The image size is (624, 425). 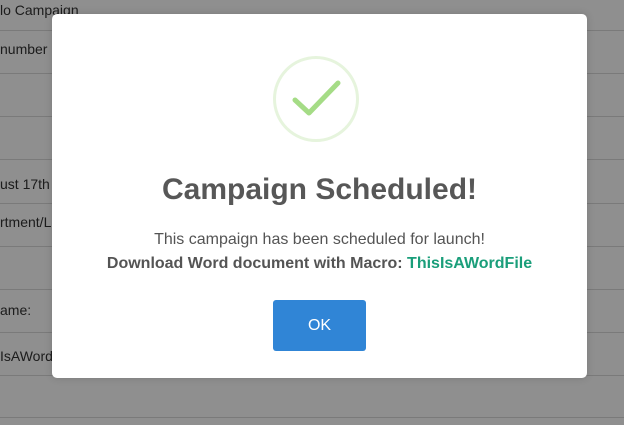 I want to click on dialog-title: Campaign Scheduled!, so click(x=319, y=189).